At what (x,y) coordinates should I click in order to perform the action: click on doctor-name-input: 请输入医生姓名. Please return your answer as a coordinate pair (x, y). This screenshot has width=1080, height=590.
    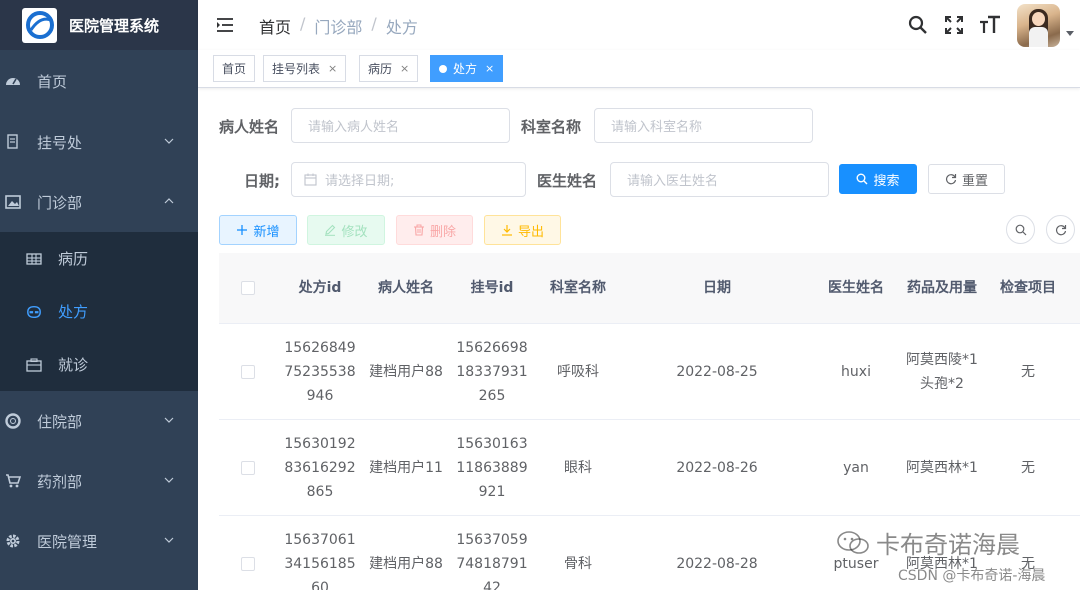
    Looking at the image, I should click on (719, 179).